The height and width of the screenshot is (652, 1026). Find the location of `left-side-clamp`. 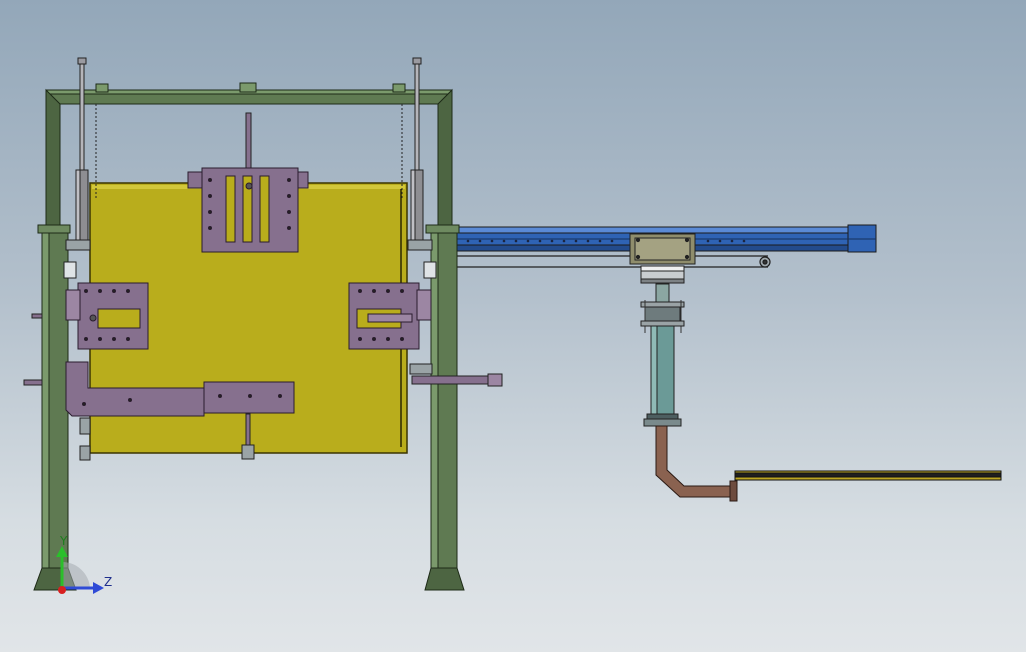

left-side-clamp is located at coordinates (107, 316).